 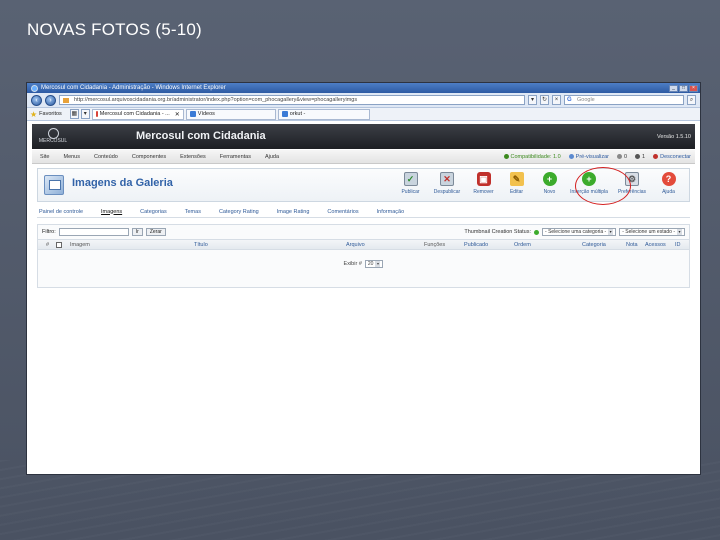 I want to click on delete-icon: ▣, so click(x=483, y=179).